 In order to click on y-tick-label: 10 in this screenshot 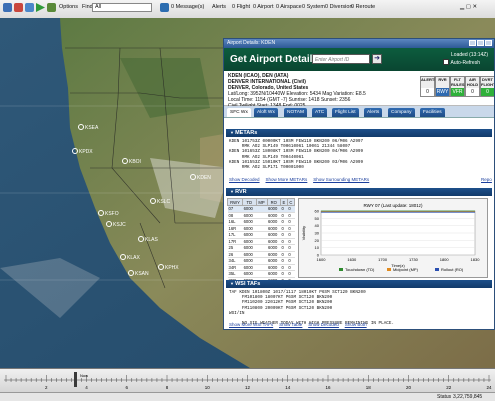, I will do `click(317, 247)`.